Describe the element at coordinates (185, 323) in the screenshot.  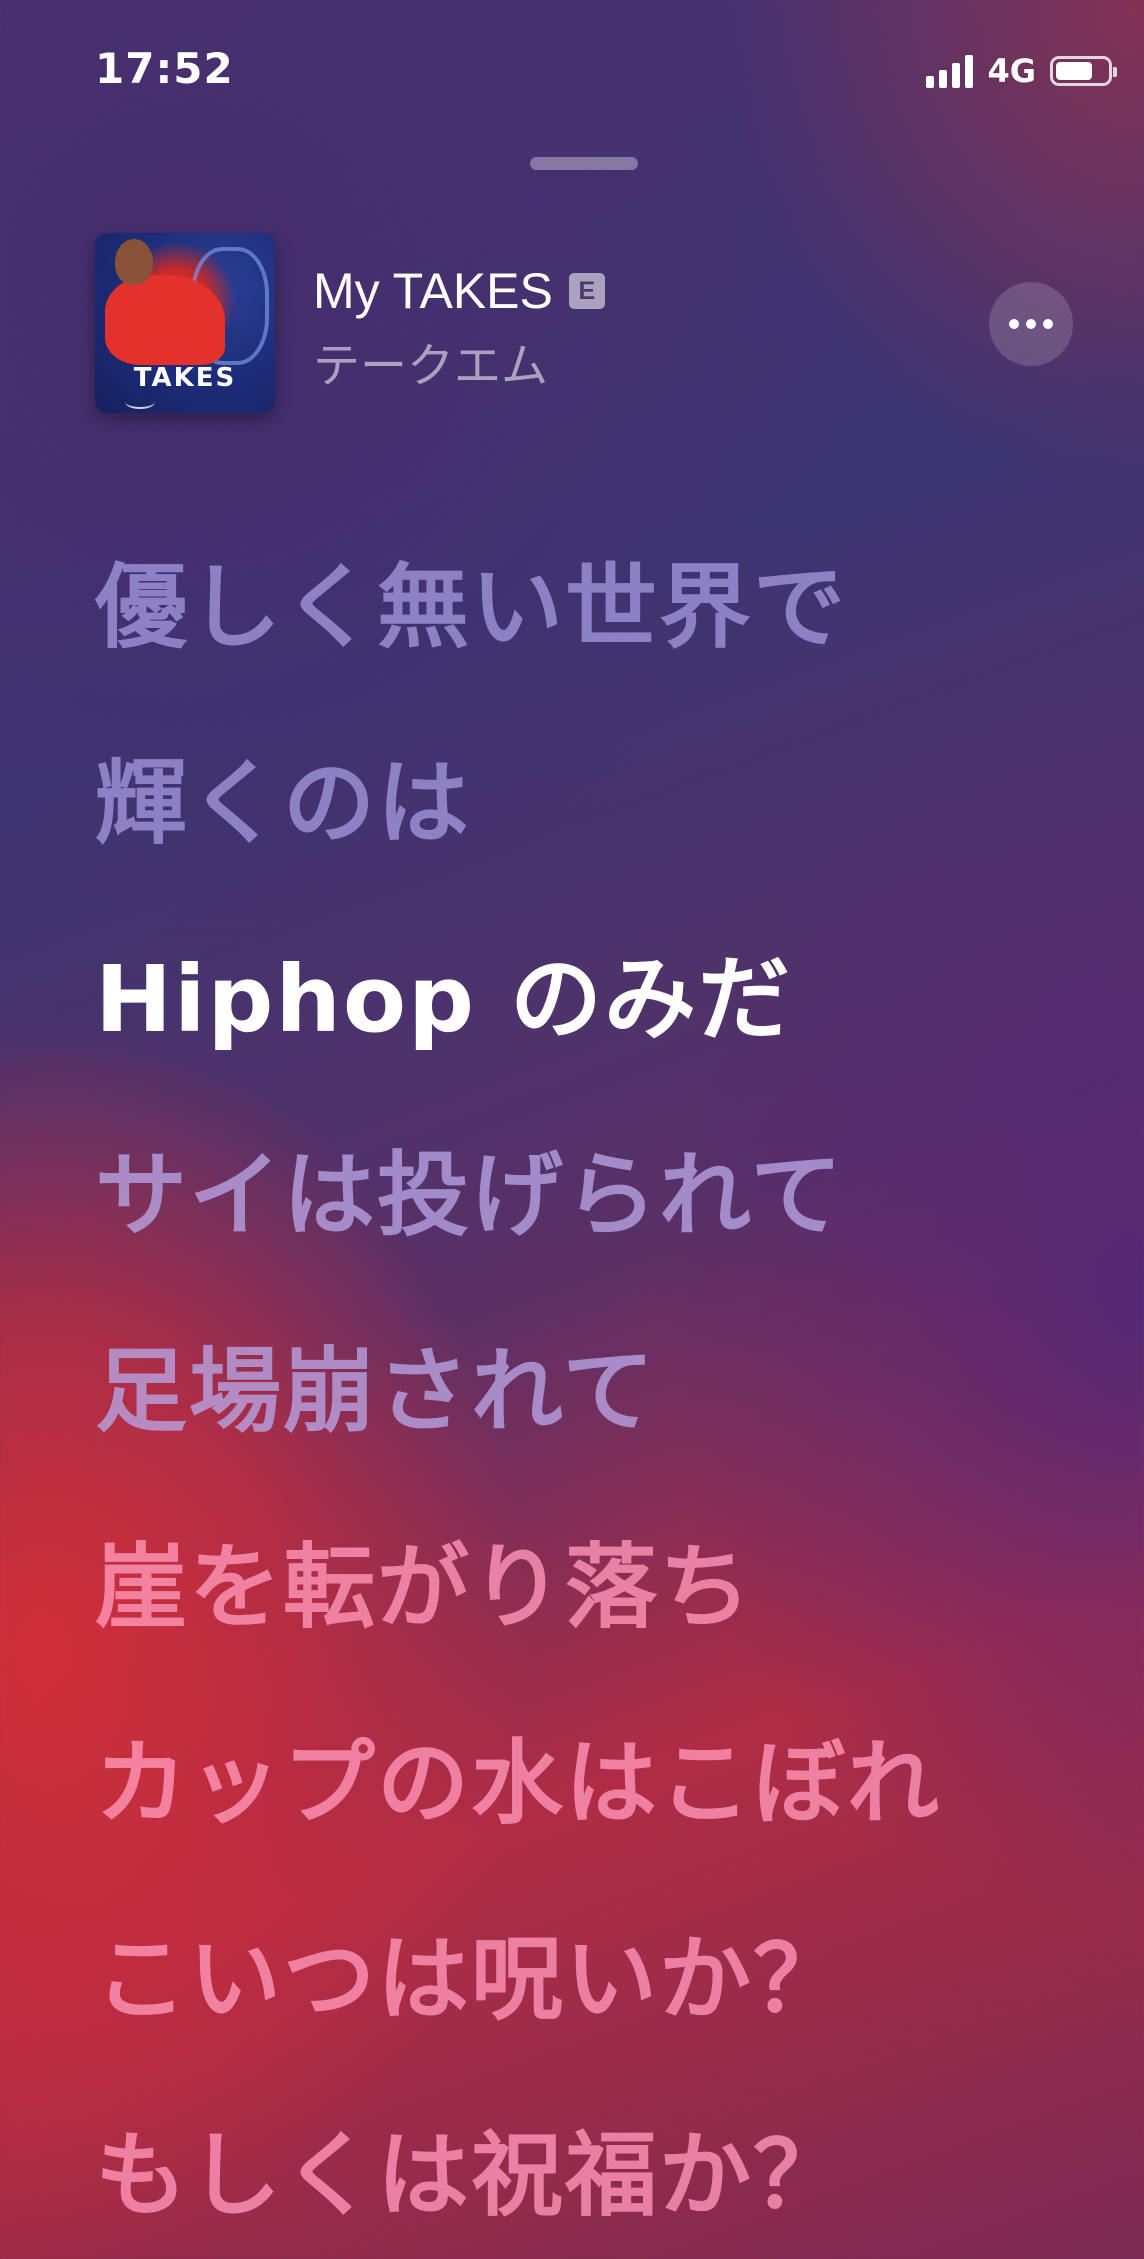
I see `album-artwork: TAKES` at that location.